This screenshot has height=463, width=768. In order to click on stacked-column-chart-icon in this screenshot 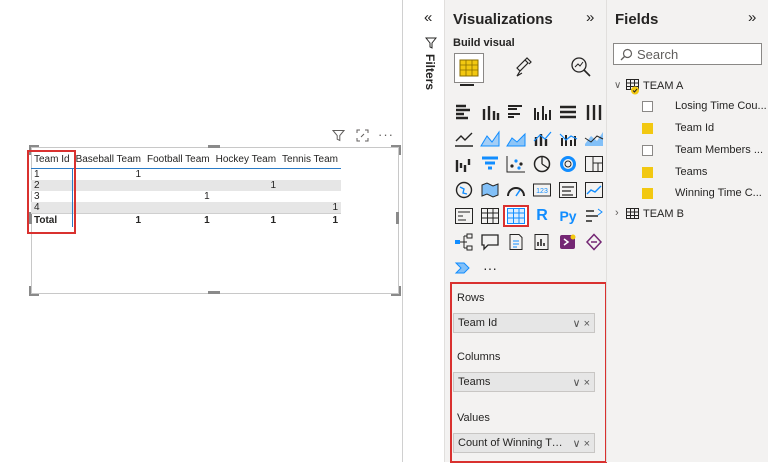, I will do `click(490, 112)`.